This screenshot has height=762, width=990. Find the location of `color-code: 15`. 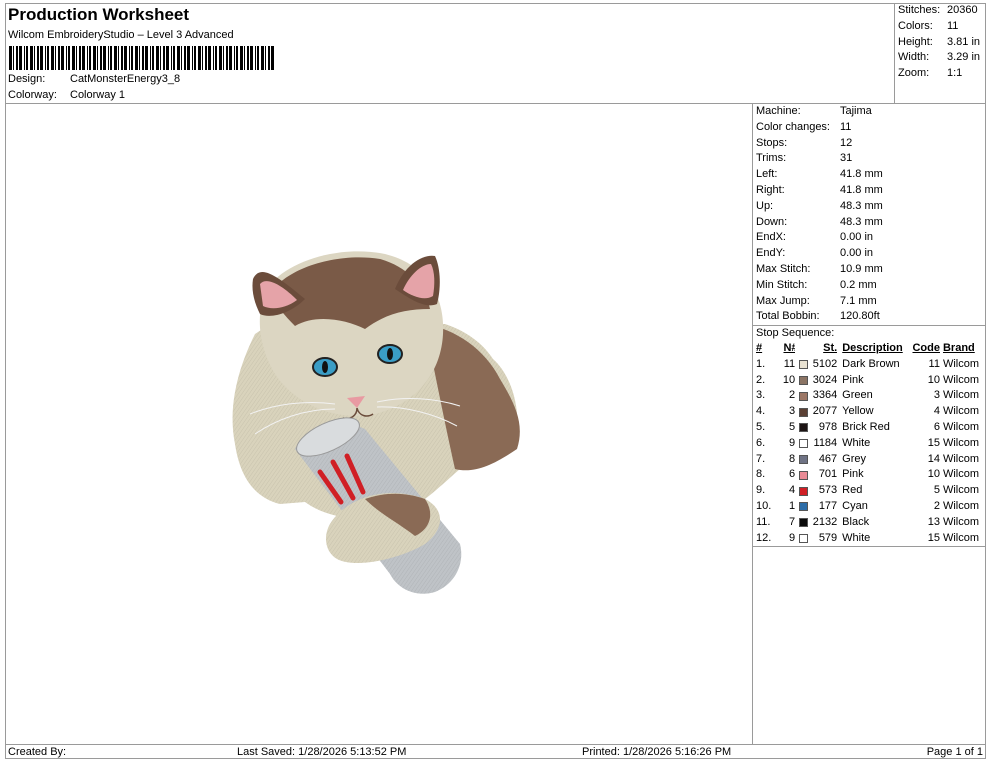

color-code: 15 is located at coordinates (933, 537).